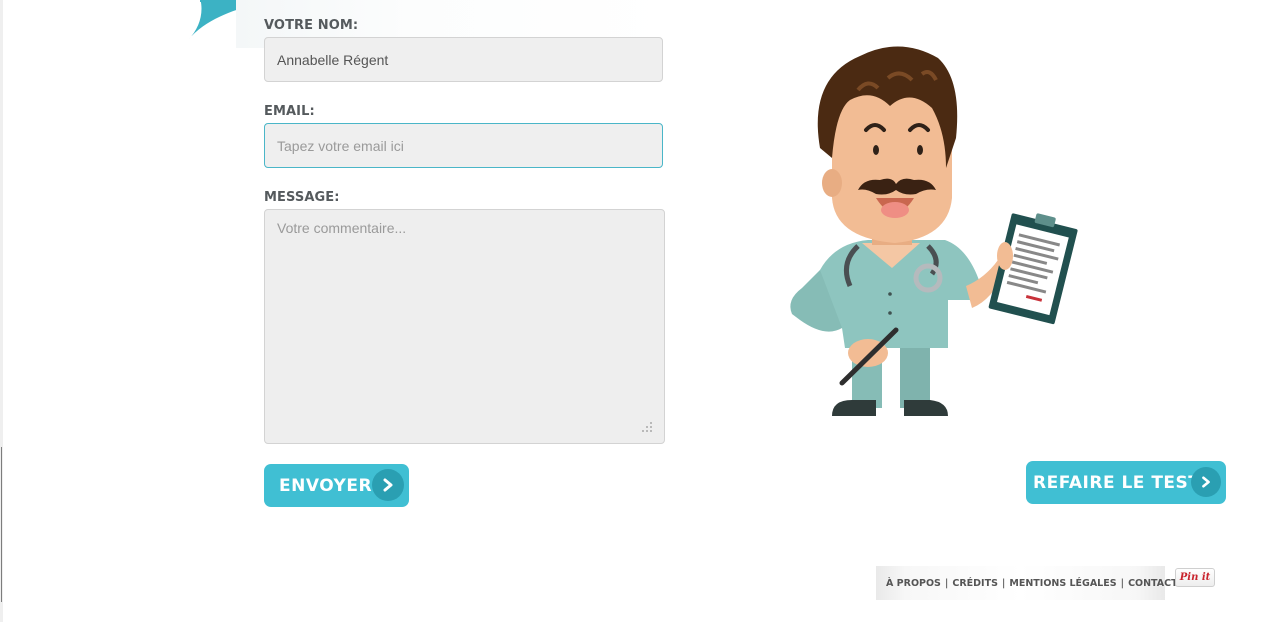 The image size is (1266, 622). Describe the element at coordinates (1117, 482) in the screenshot. I see `retest-button-label: REFAIRE LE TEST` at that location.